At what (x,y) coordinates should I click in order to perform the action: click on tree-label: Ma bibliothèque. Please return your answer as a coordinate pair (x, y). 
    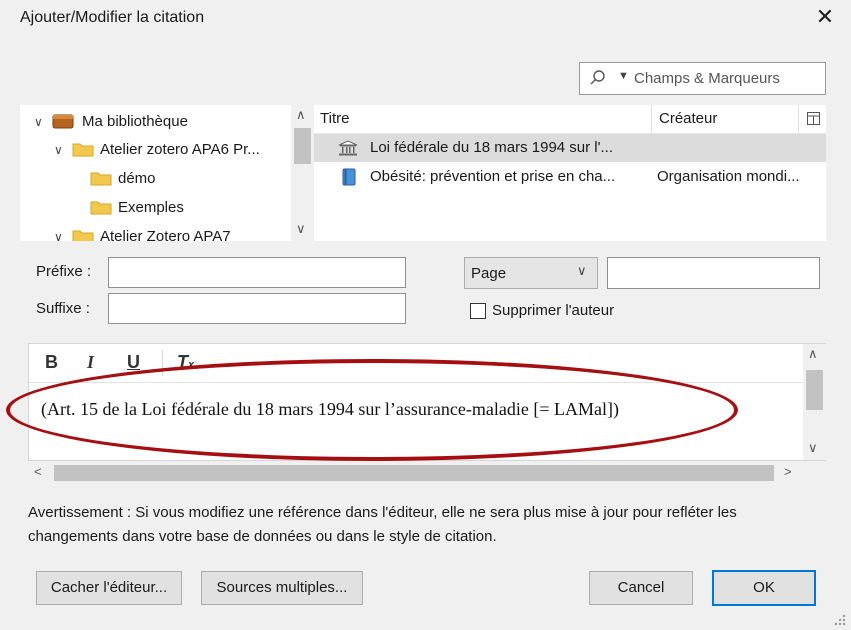
    Looking at the image, I should click on (135, 121).